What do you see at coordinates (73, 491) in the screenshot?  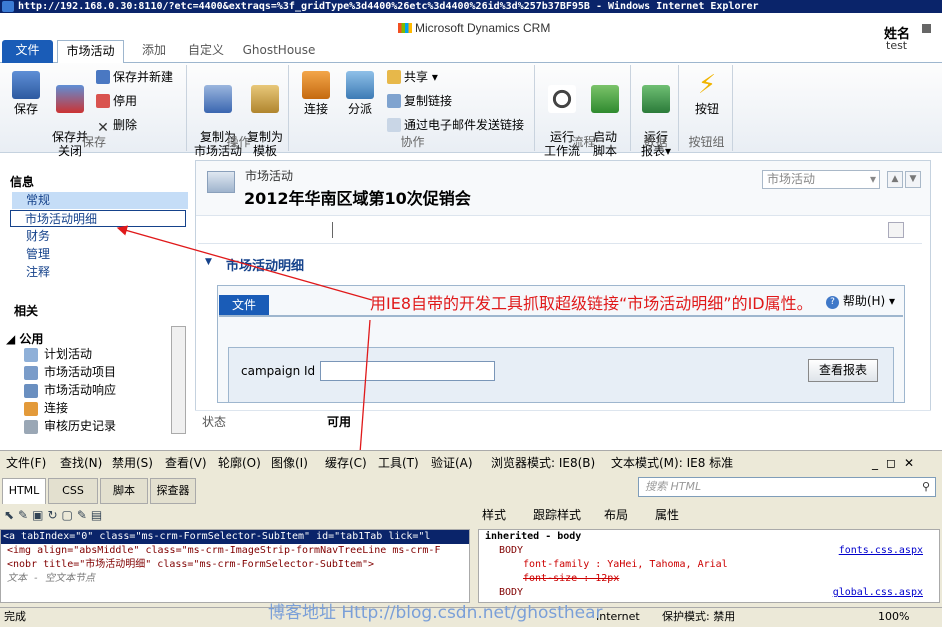 I see `devtools-tab-css: CSS` at bounding box center [73, 491].